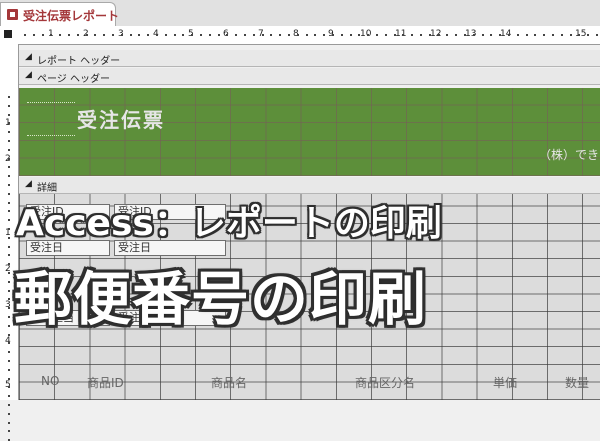  What do you see at coordinates (577, 383) in the screenshot?
I see `column-header-quantity: 数量` at bounding box center [577, 383].